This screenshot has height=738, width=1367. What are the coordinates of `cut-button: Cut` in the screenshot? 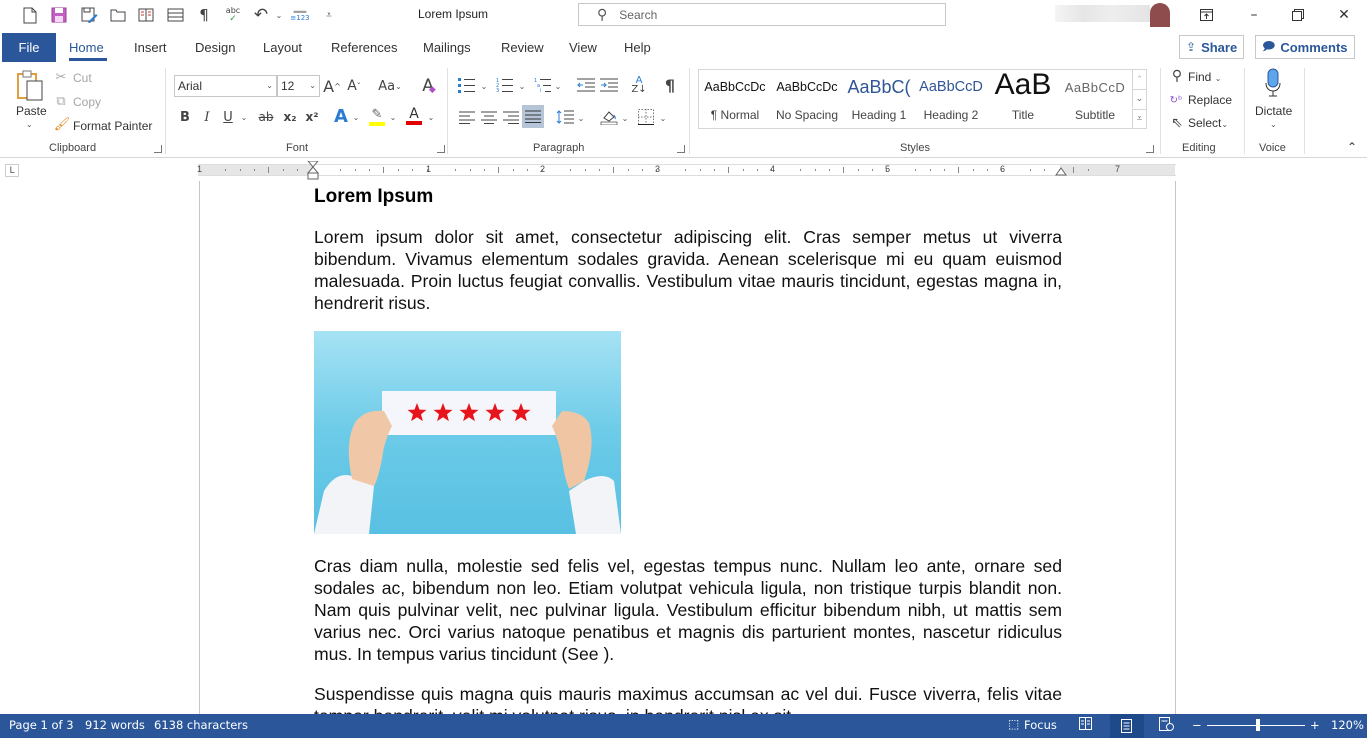 It's located at (82, 78).